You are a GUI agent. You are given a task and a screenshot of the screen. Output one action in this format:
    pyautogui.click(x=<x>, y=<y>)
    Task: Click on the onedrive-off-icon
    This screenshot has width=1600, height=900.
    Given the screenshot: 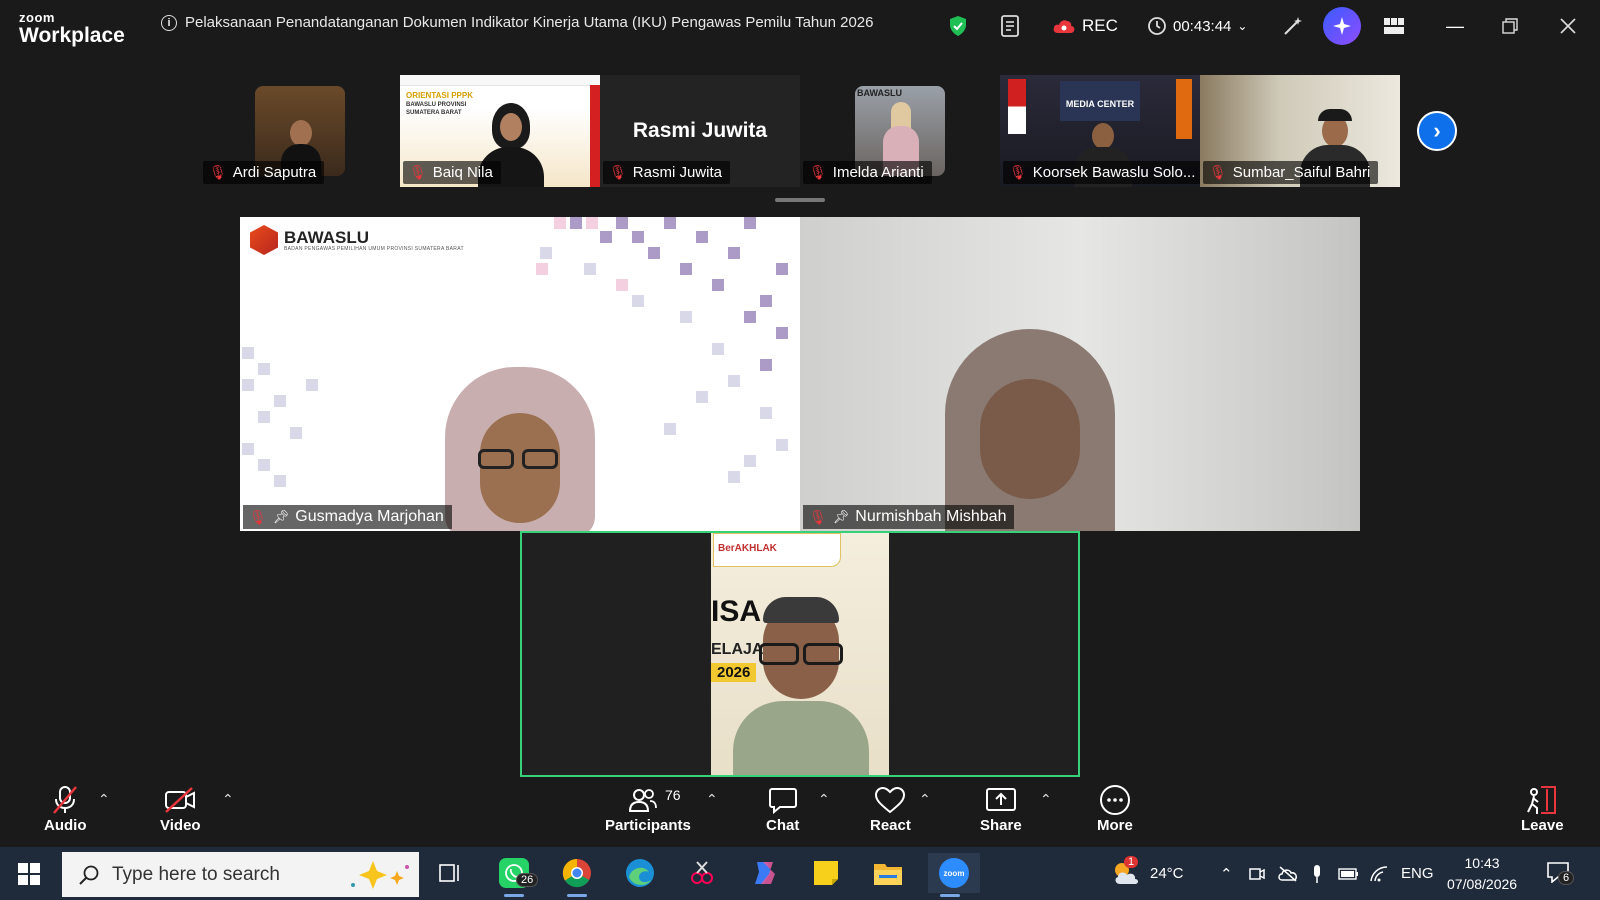 What is the action you would take?
    pyautogui.click(x=1288, y=873)
    